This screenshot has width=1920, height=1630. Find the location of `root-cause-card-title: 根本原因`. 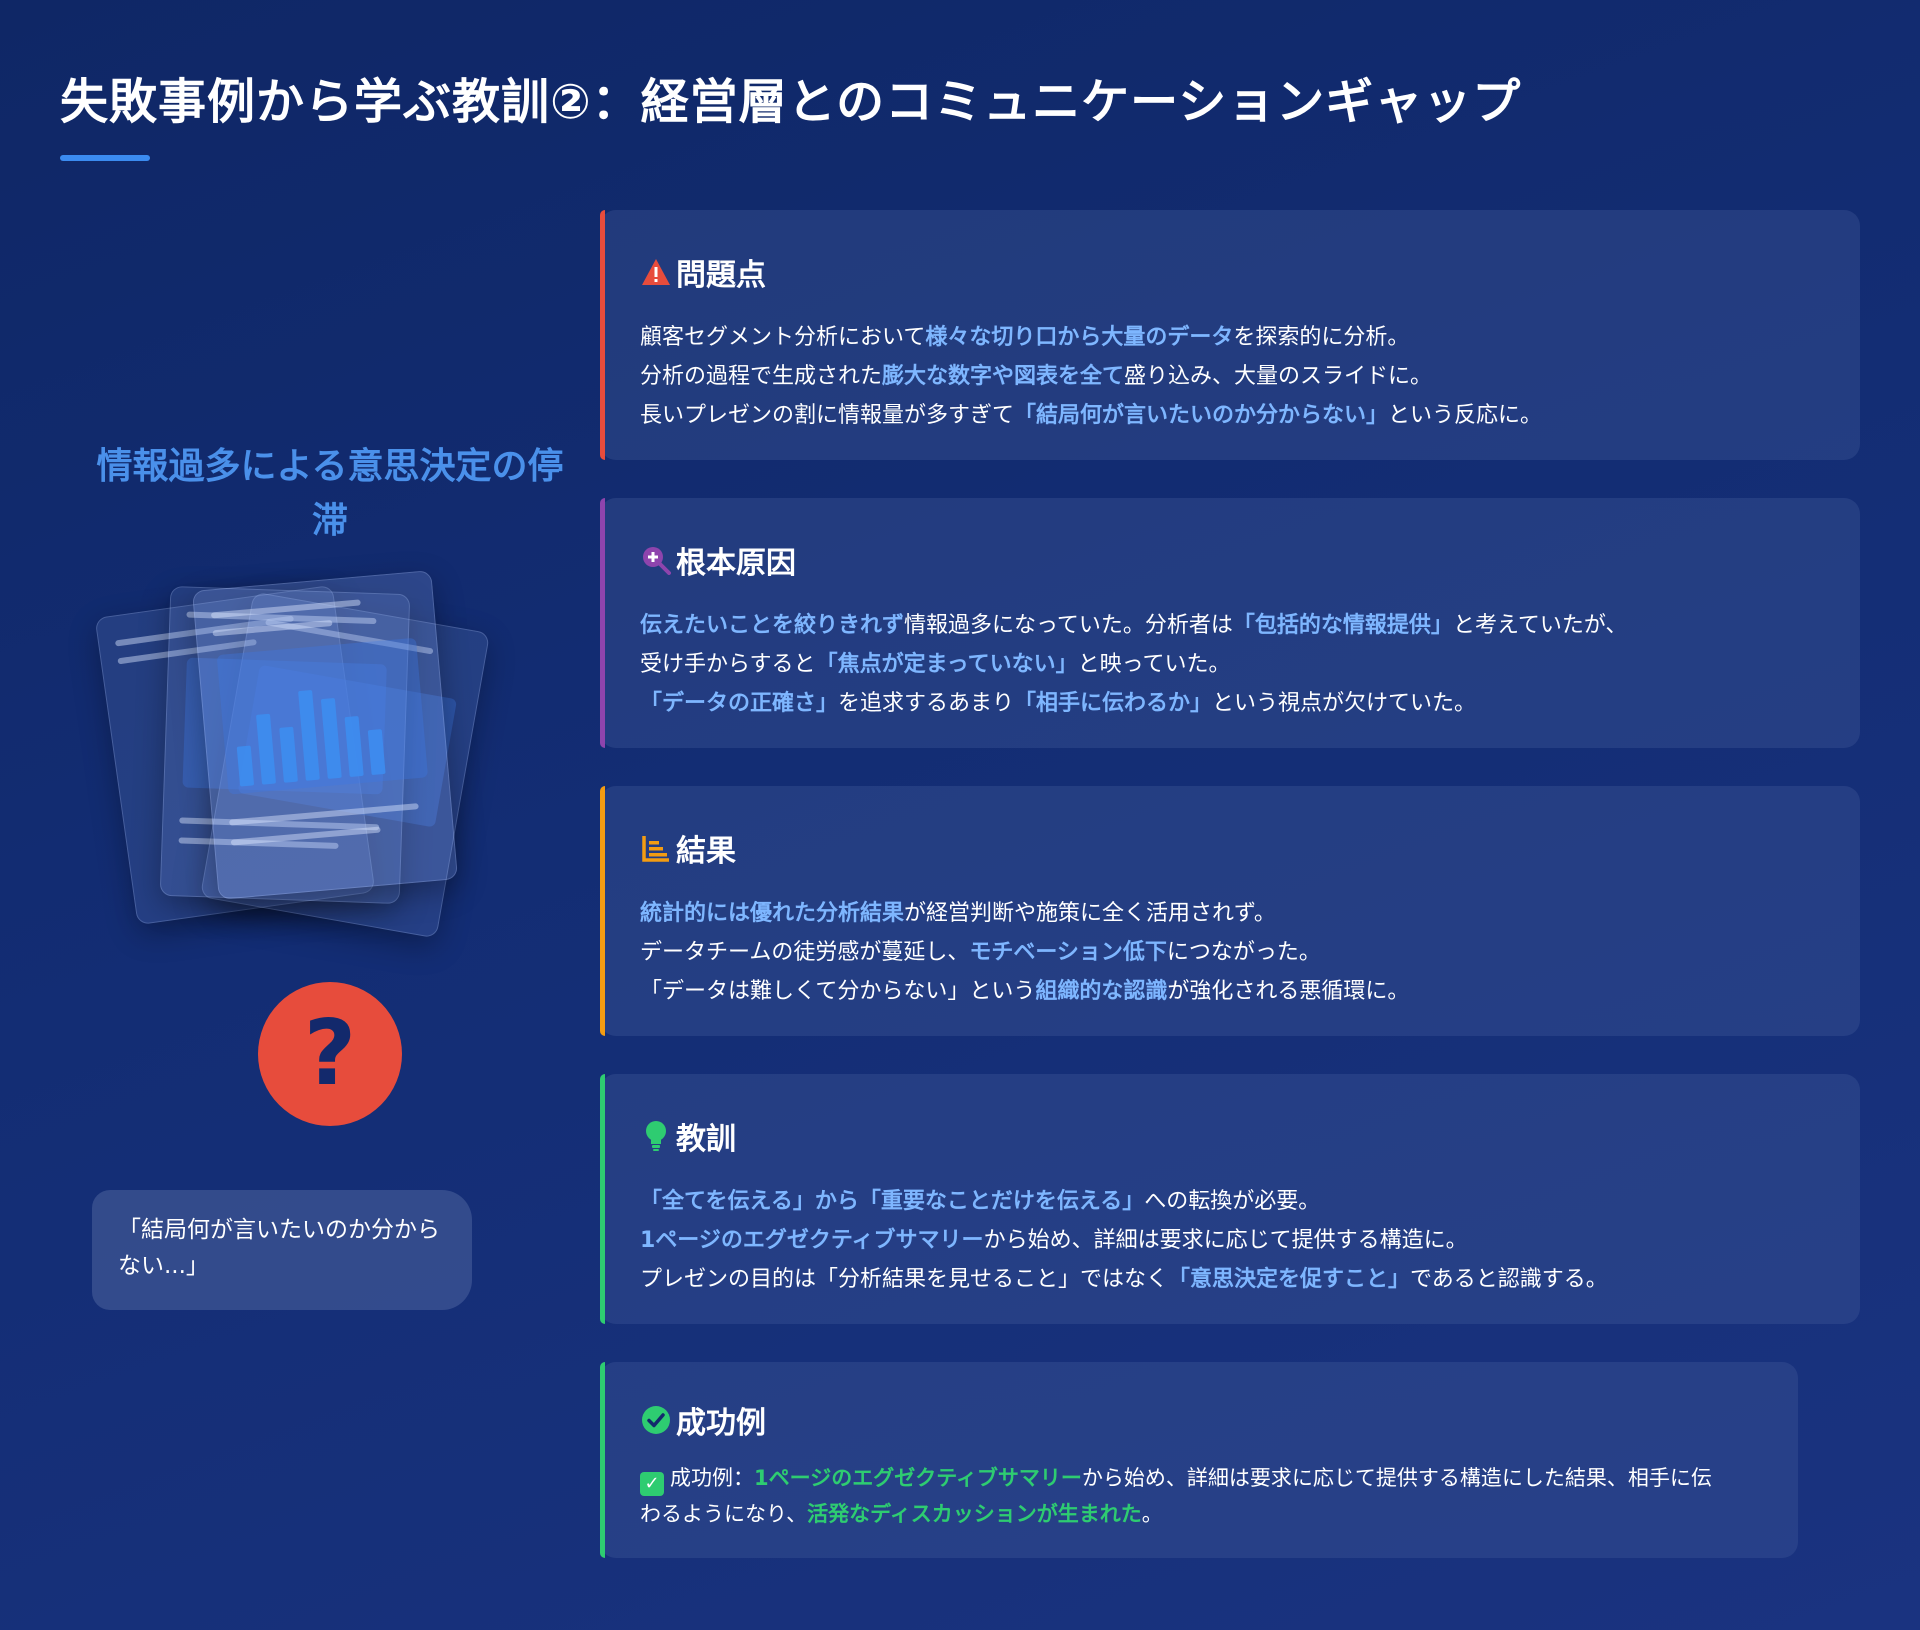

root-cause-card-title: 根本原因 is located at coordinates (736, 563).